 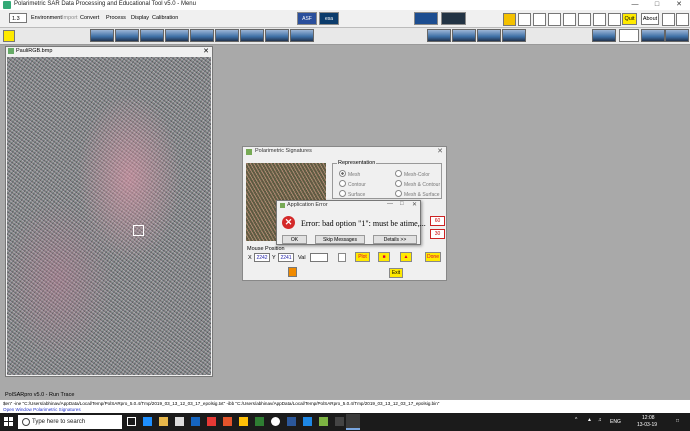 What do you see at coordinates (647, 425) in the screenshot?
I see `clock-date: 13-03-19` at bounding box center [647, 425].